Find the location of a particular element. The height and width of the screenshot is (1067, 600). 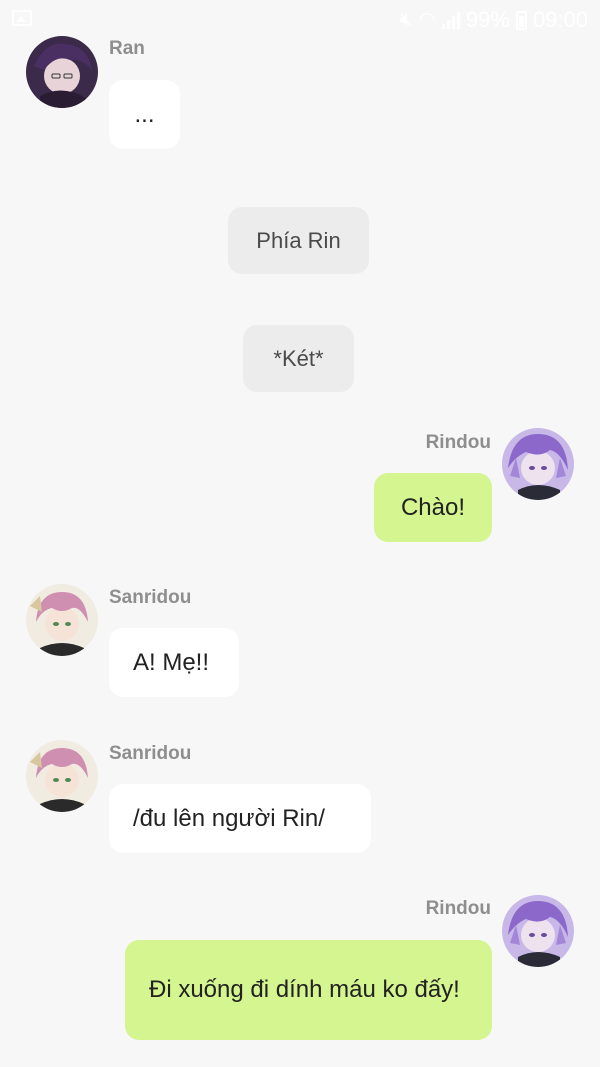

status-icons: 🔇︎ ◠ 99% 09:00 is located at coordinates (494, 20).